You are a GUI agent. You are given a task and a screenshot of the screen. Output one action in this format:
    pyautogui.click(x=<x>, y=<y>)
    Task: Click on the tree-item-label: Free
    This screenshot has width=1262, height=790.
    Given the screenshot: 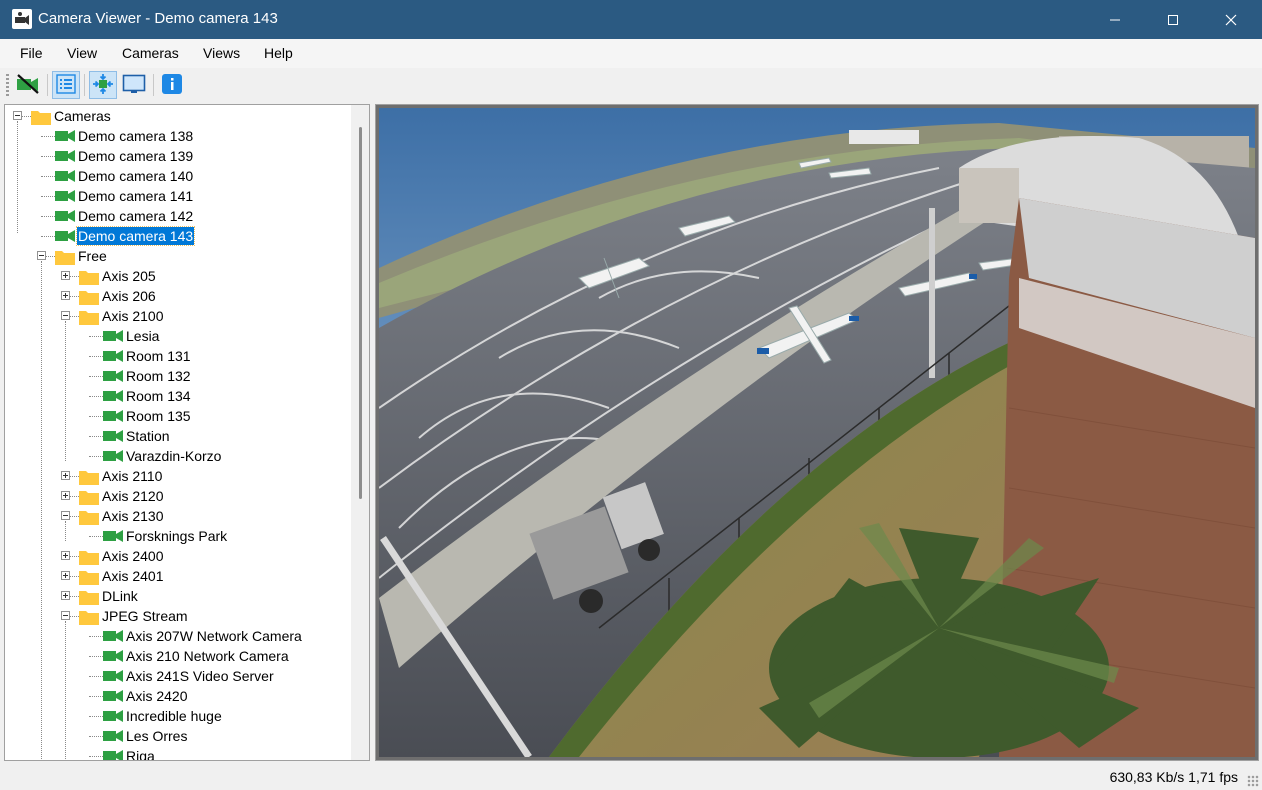 What is the action you would take?
    pyautogui.click(x=92, y=256)
    